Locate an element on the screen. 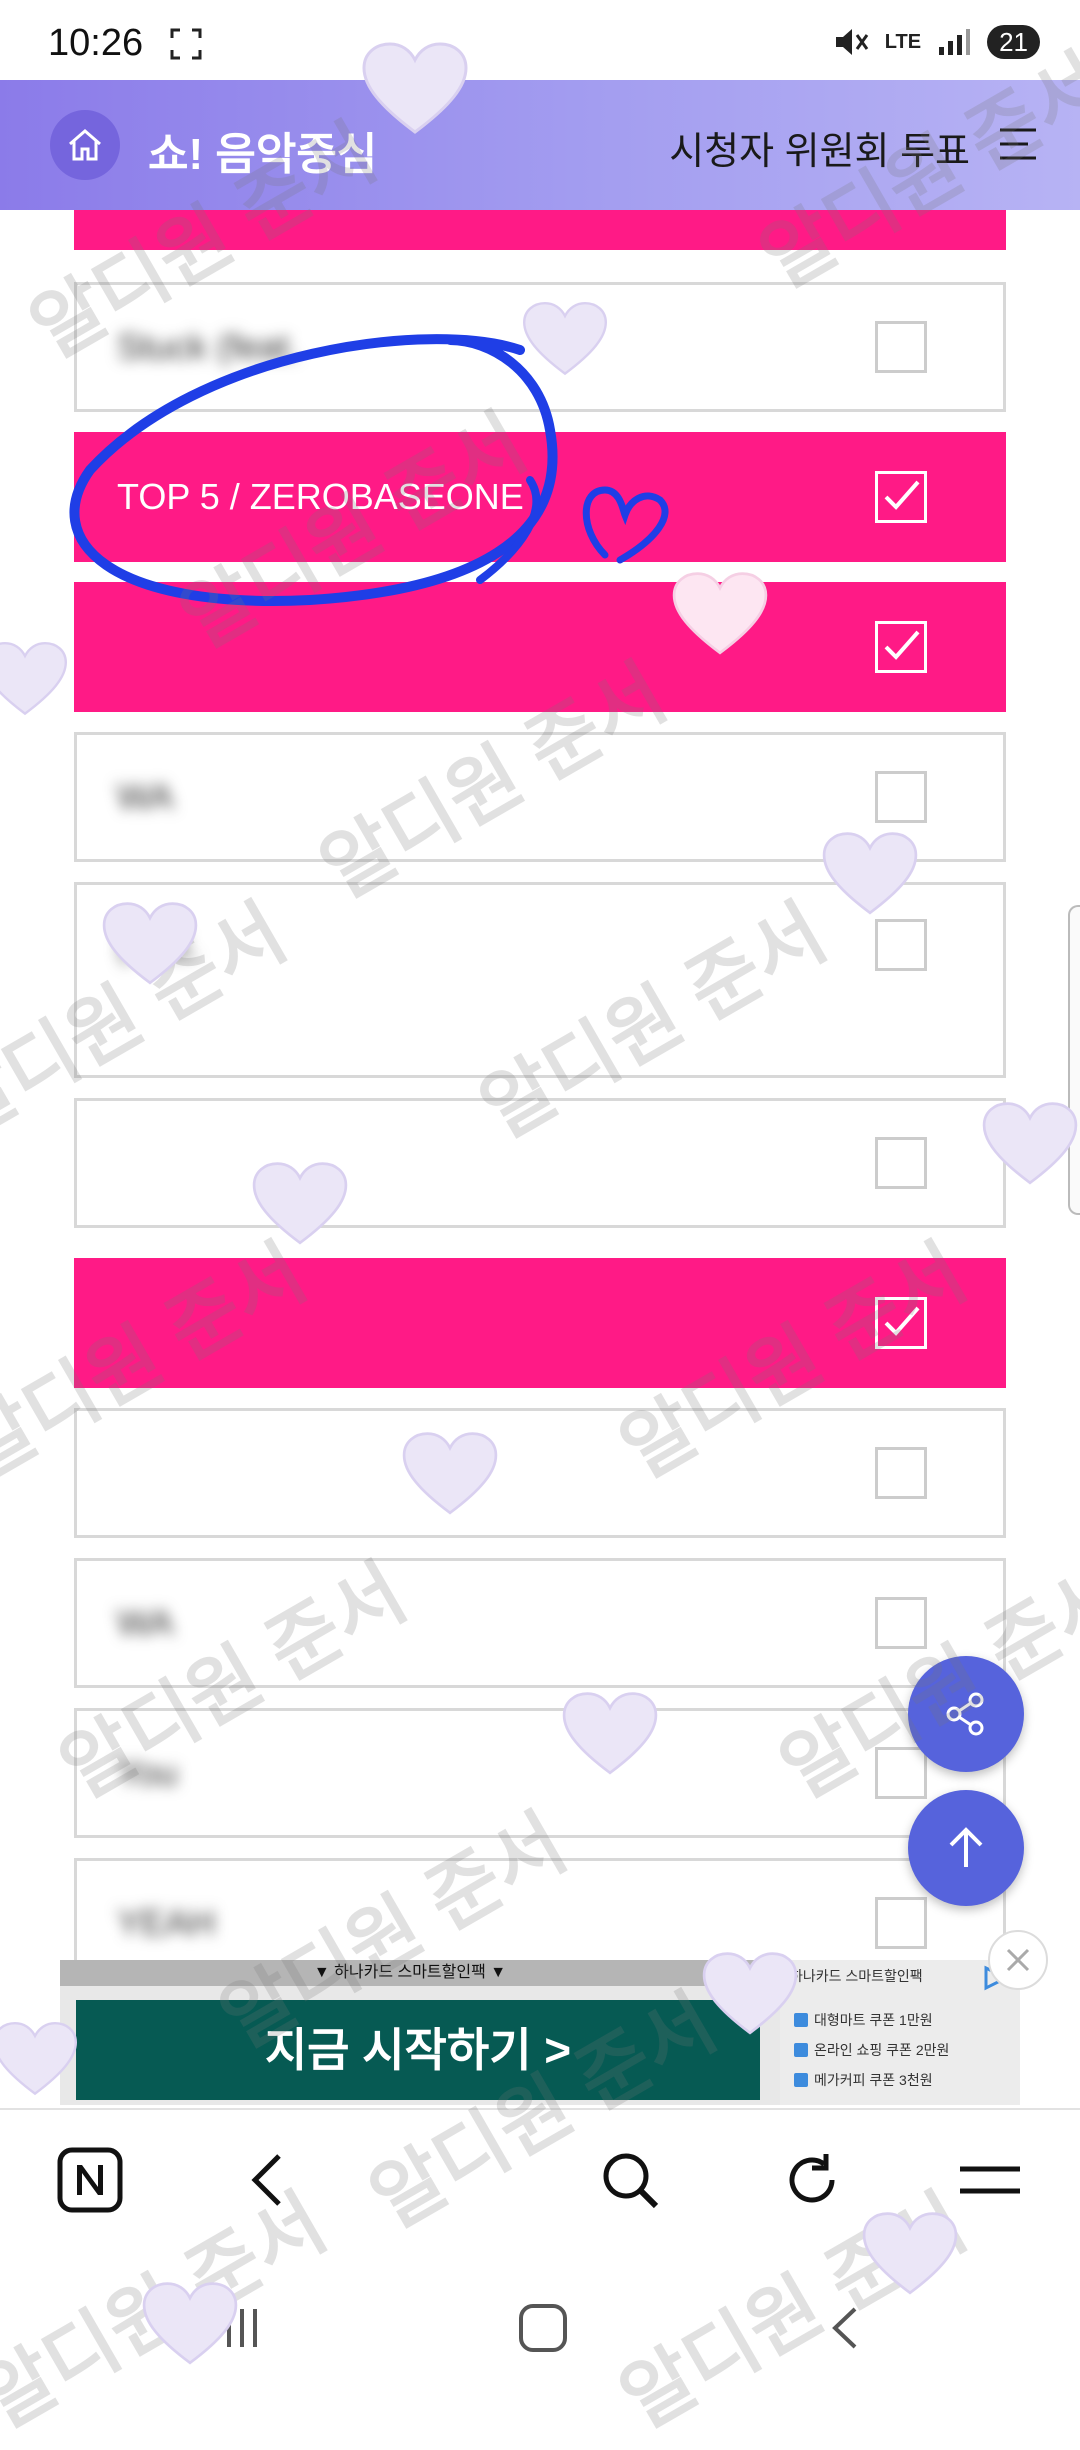 This screenshot has height=2450, width=1080. page-subtitle: 시청자 위원회 투표 is located at coordinates (819, 152).